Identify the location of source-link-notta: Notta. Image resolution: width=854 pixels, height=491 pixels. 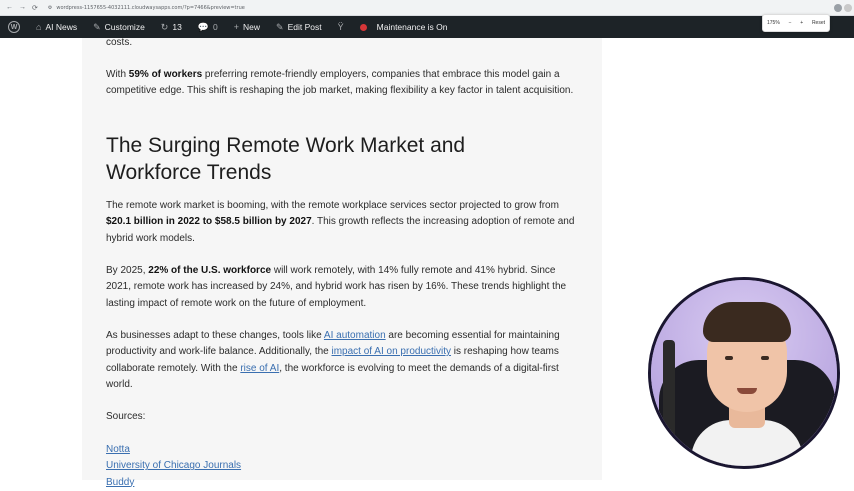
(118, 449).